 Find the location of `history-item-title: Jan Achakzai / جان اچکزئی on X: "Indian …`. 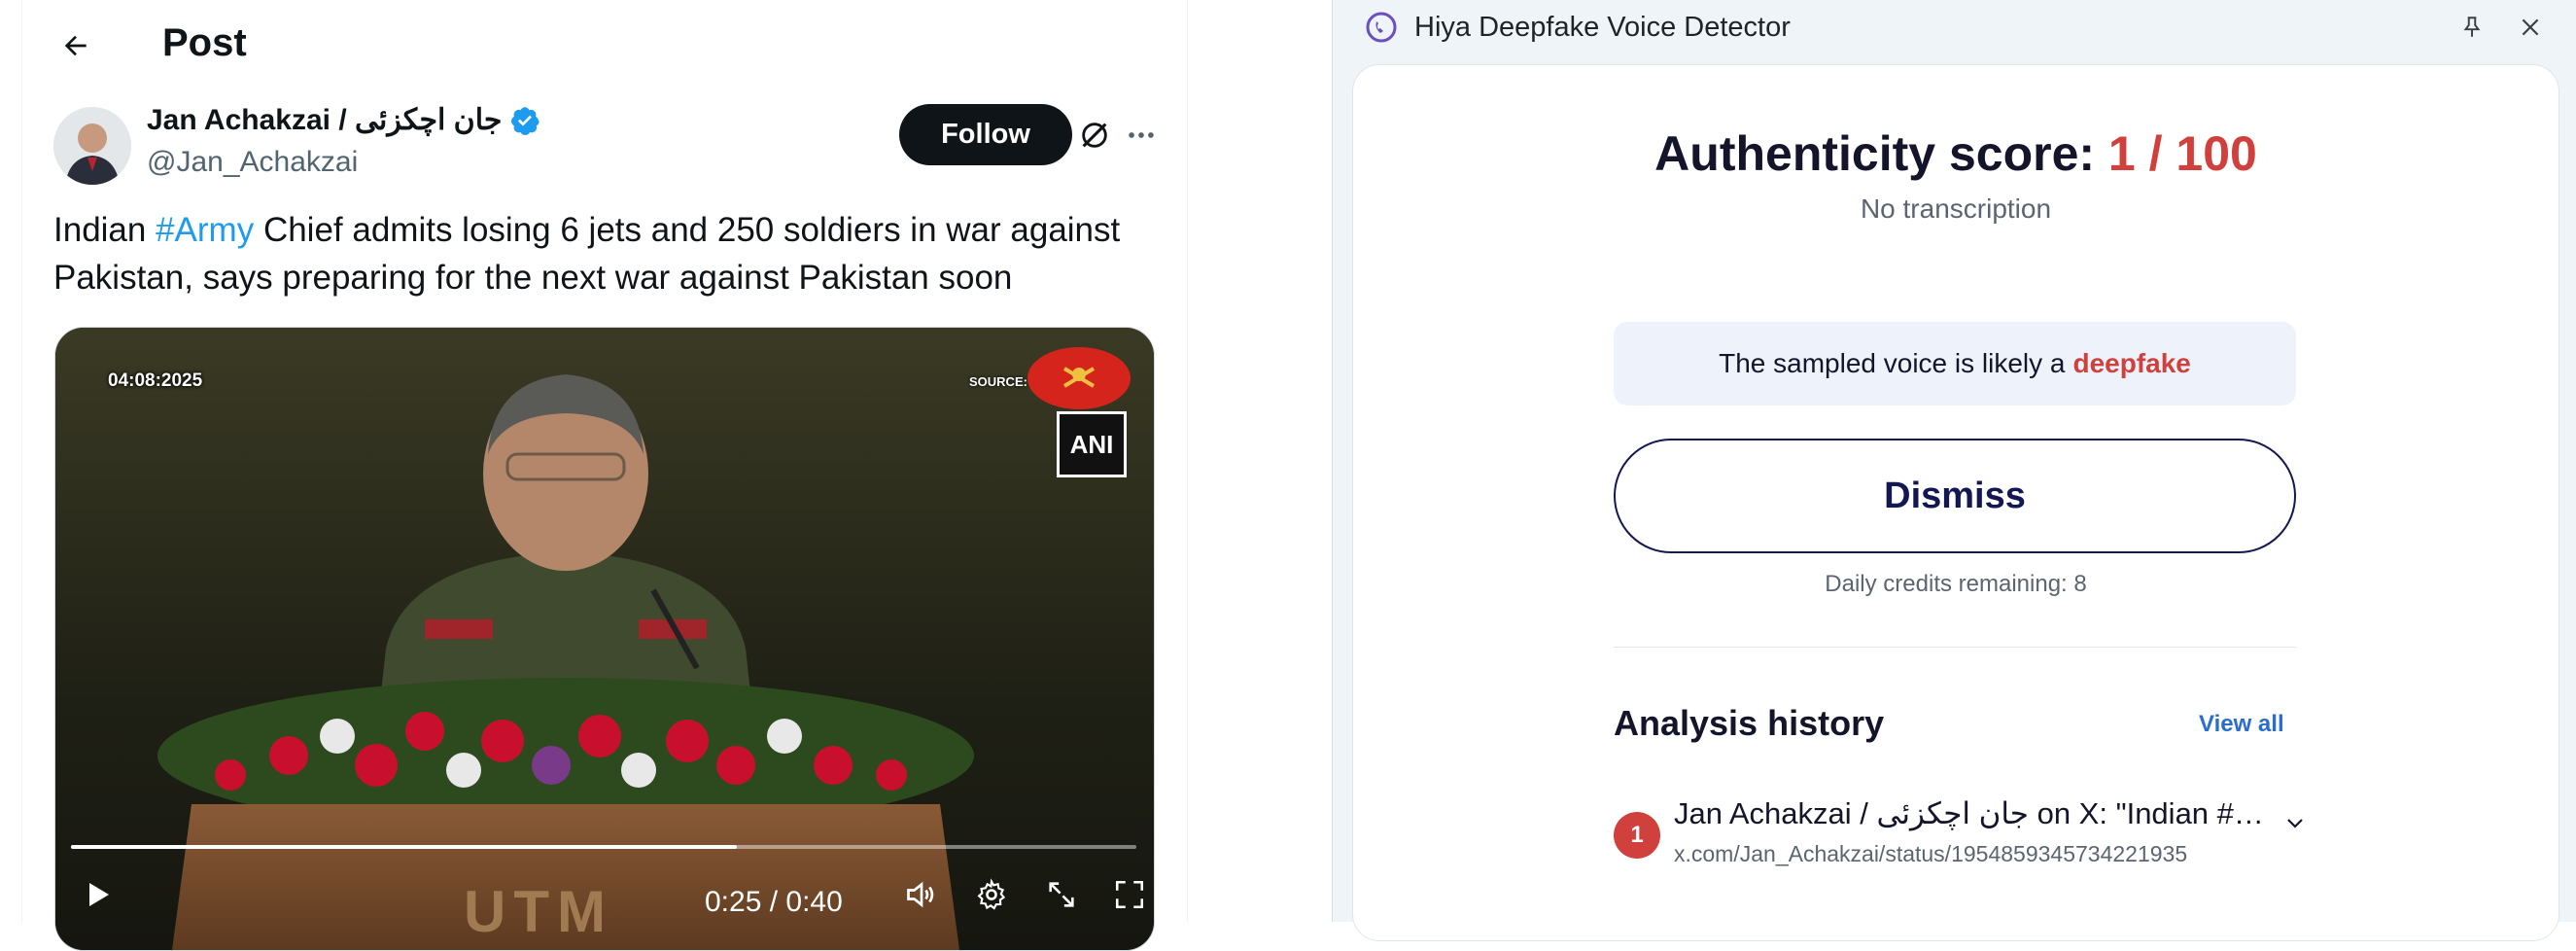

history-item-title: Jan Achakzai / جان اچکزئی on X: "Indian … is located at coordinates (1970, 813).